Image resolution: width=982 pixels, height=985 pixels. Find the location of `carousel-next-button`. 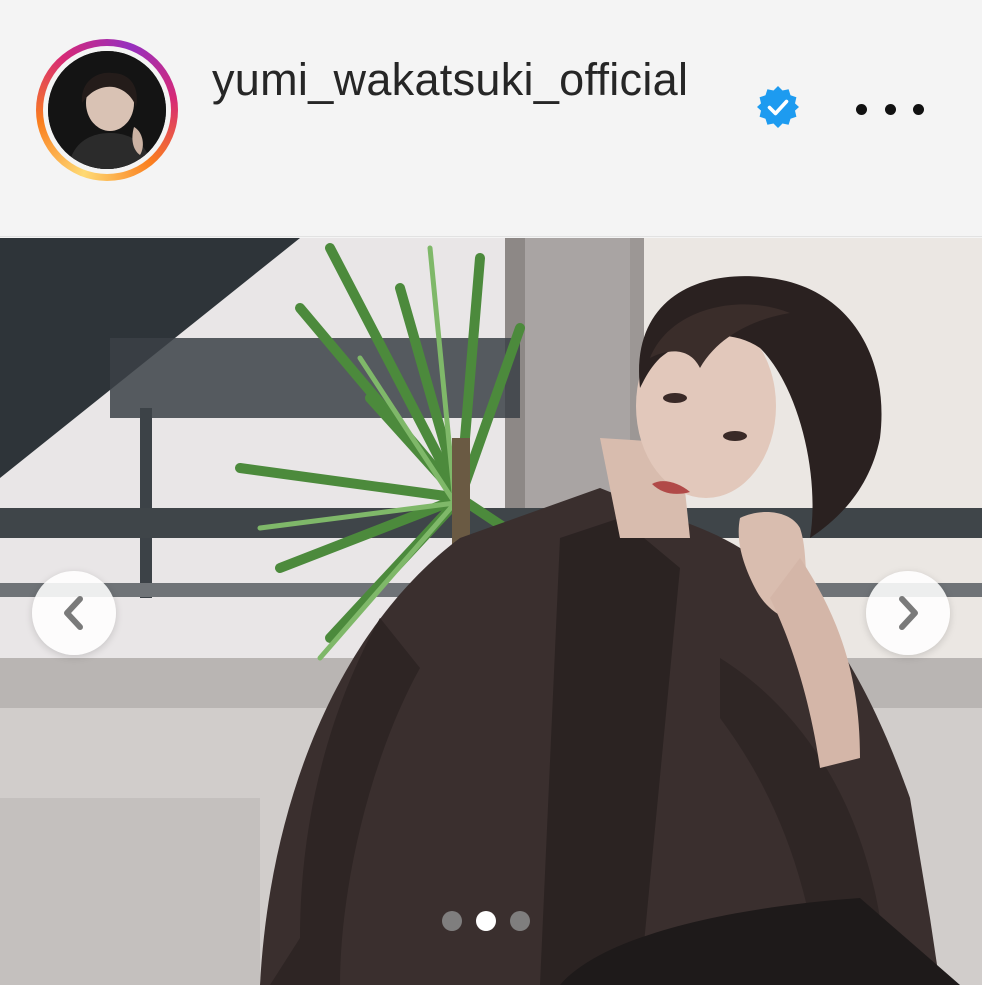

carousel-next-button is located at coordinates (908, 613).